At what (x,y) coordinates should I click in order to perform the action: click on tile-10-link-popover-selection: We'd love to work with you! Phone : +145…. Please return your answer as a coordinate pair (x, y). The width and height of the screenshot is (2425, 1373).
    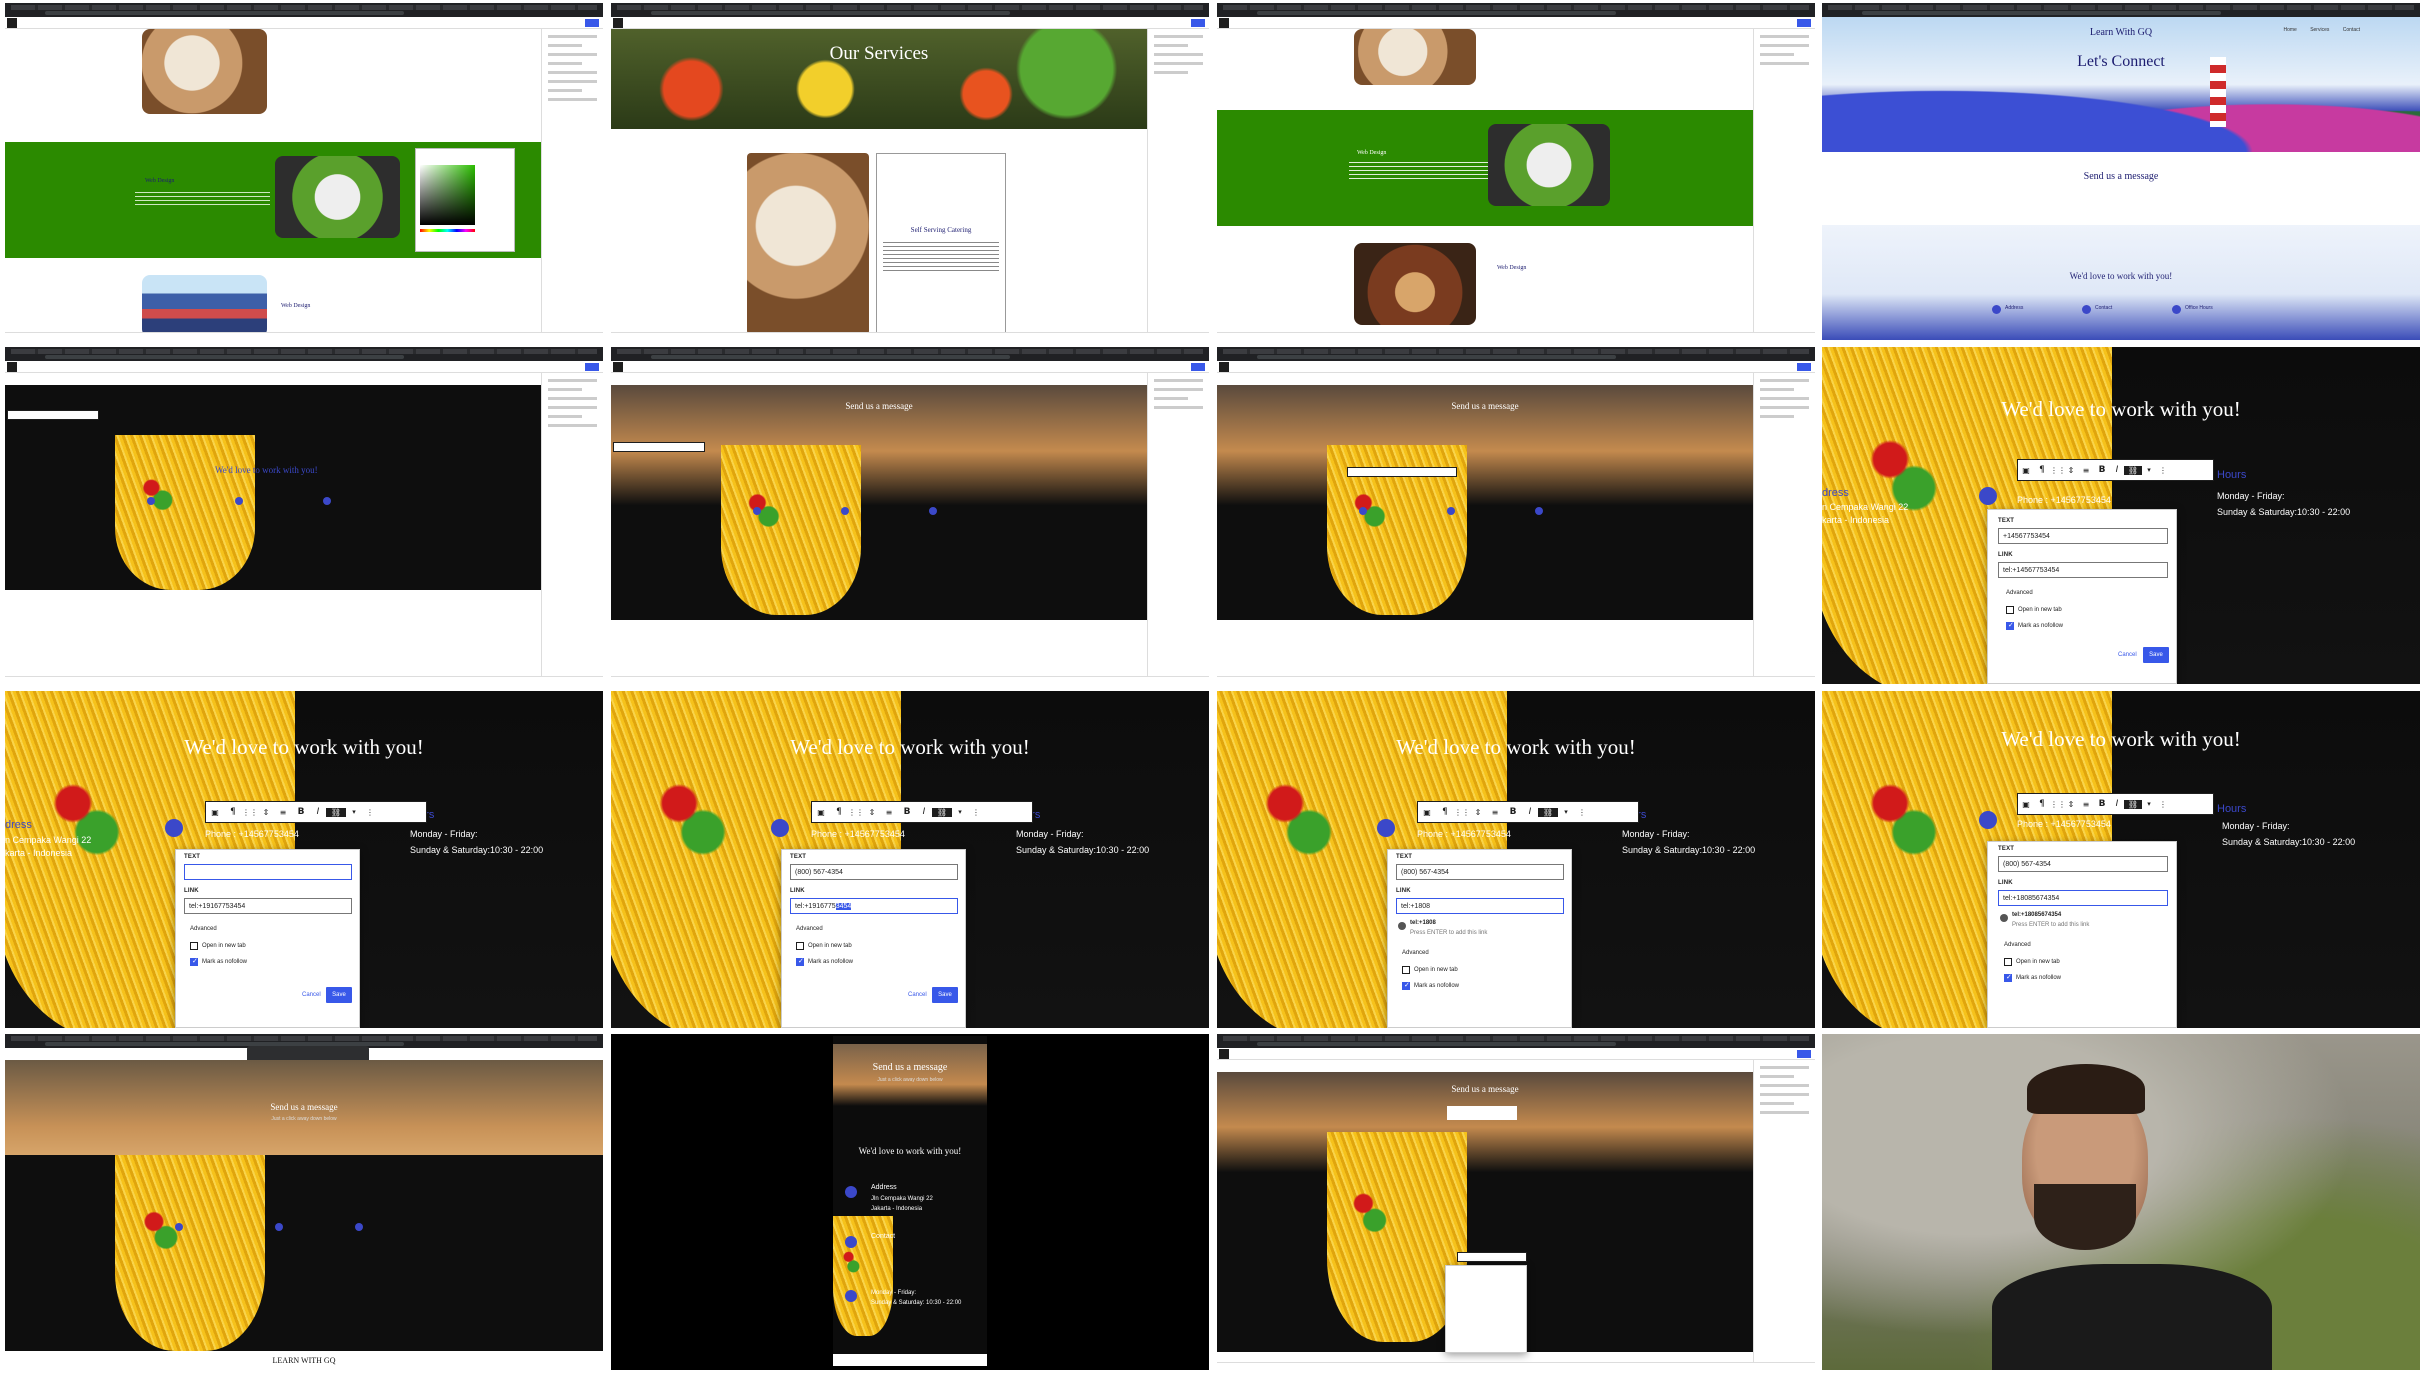
    Looking at the image, I should click on (910, 859).